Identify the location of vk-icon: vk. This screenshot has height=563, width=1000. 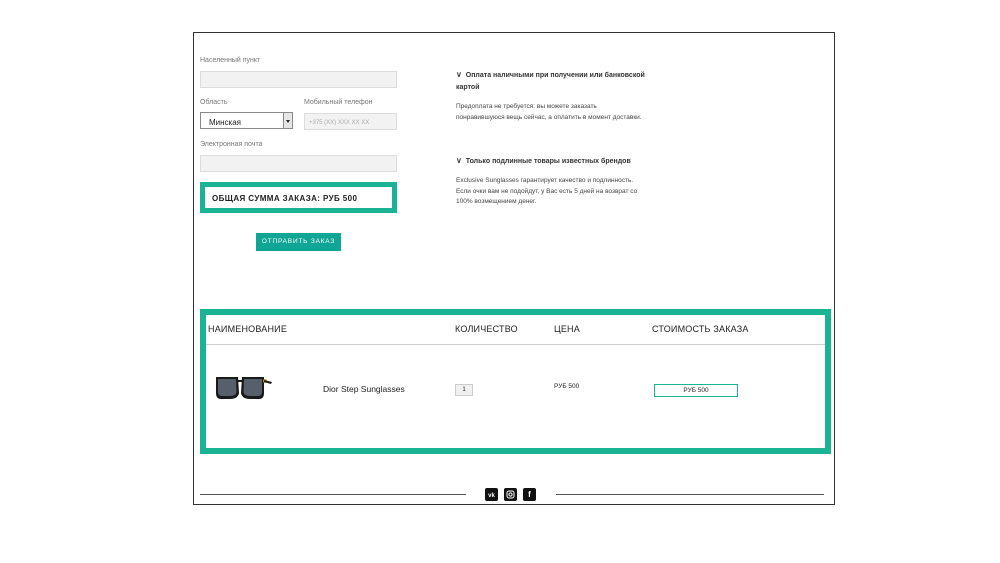
(491, 494).